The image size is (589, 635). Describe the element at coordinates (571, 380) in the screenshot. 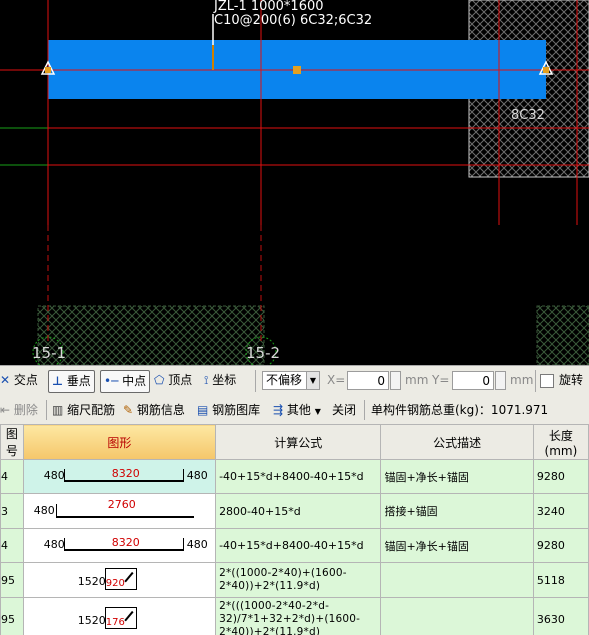

I see `rotate-label: 旋转` at that location.